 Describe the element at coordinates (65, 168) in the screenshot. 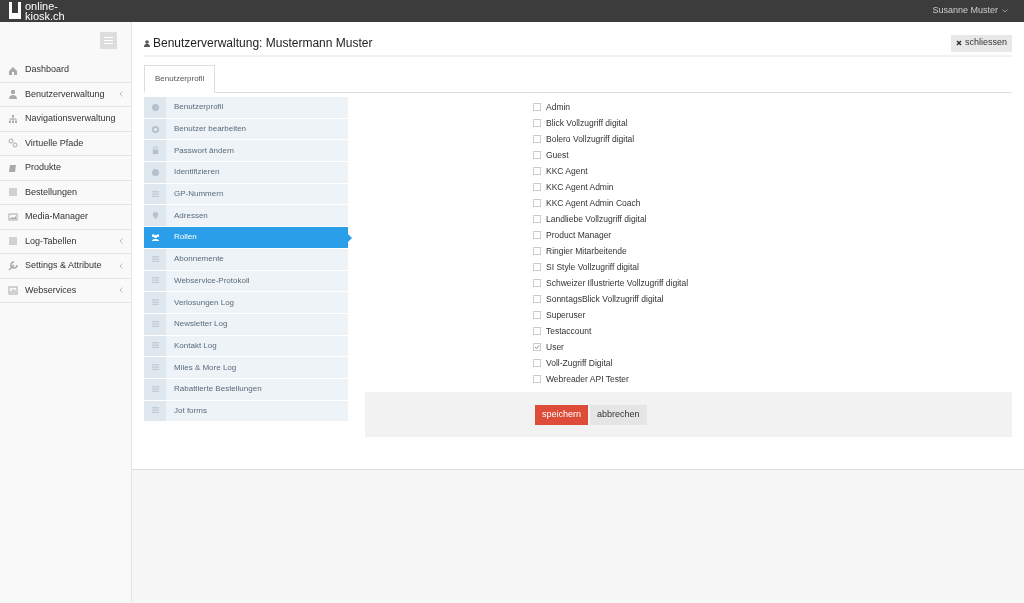

I see `sidebar-item: Produkte` at that location.